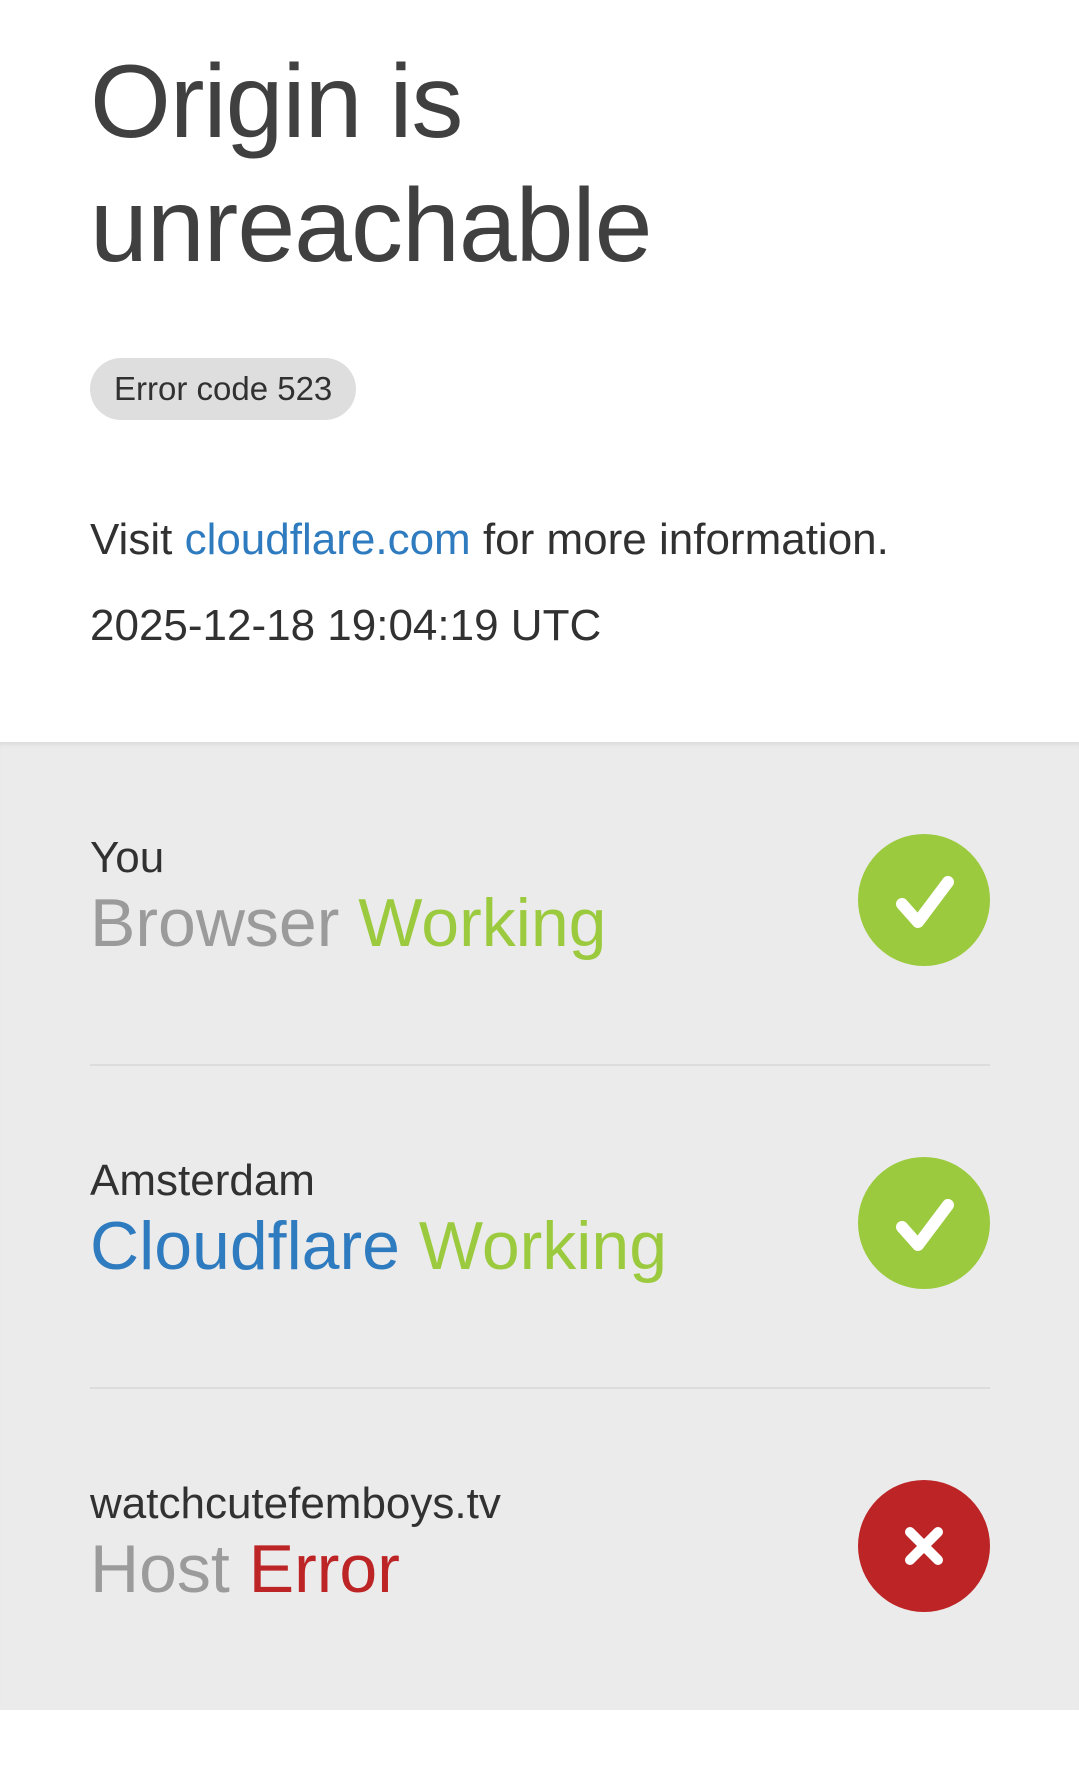 This screenshot has height=1773, width=1079. Describe the element at coordinates (160, 1569) in the screenshot. I see `status-label: Host` at that location.